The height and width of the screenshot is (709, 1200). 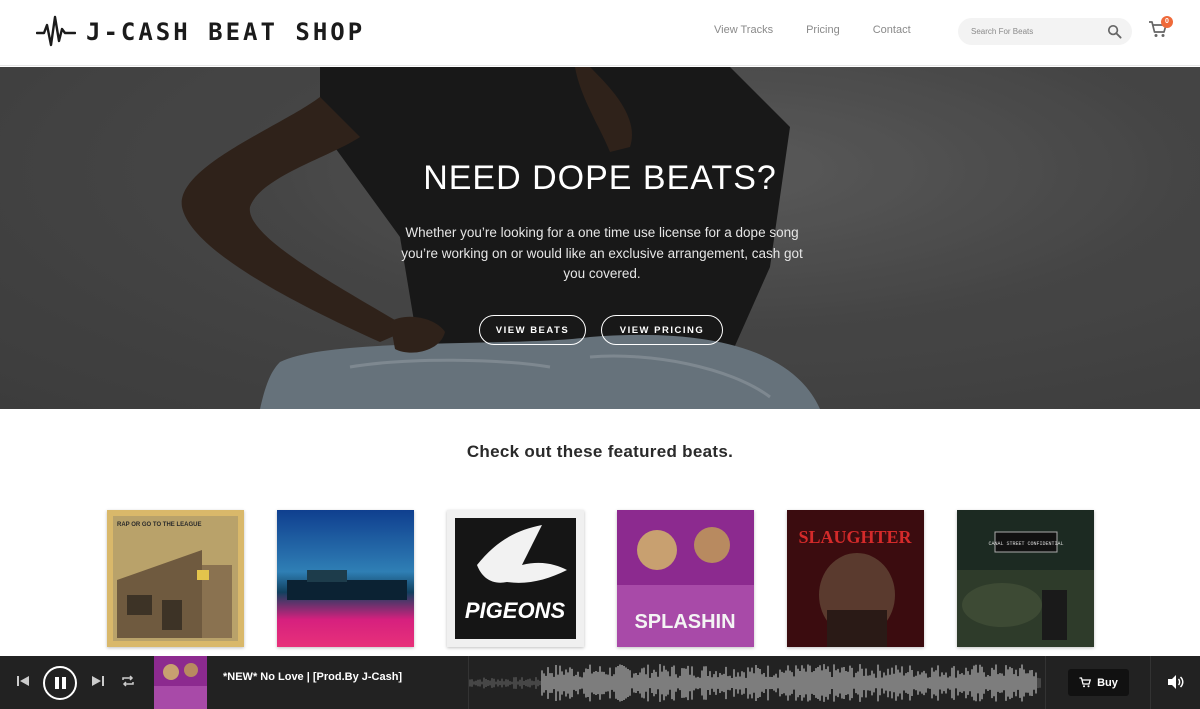 I want to click on album-art-image: SLAUGHTER, so click(x=855, y=578).